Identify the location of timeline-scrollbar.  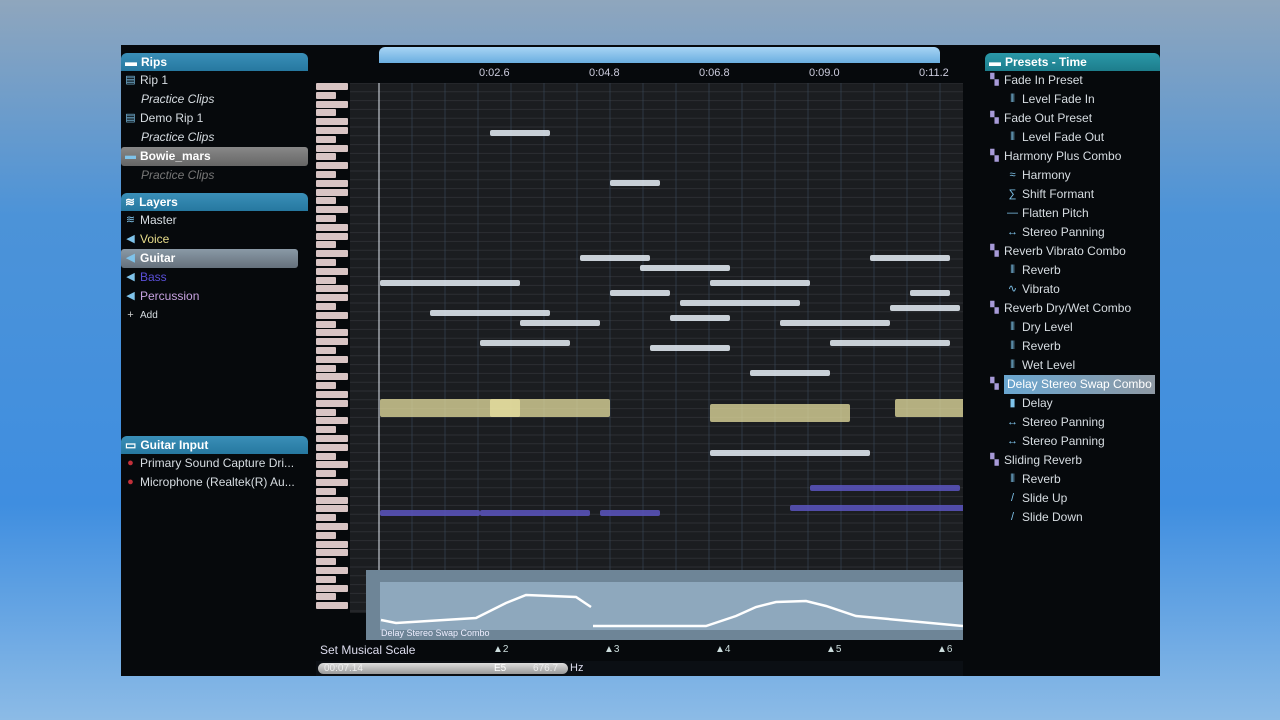
(659, 55).